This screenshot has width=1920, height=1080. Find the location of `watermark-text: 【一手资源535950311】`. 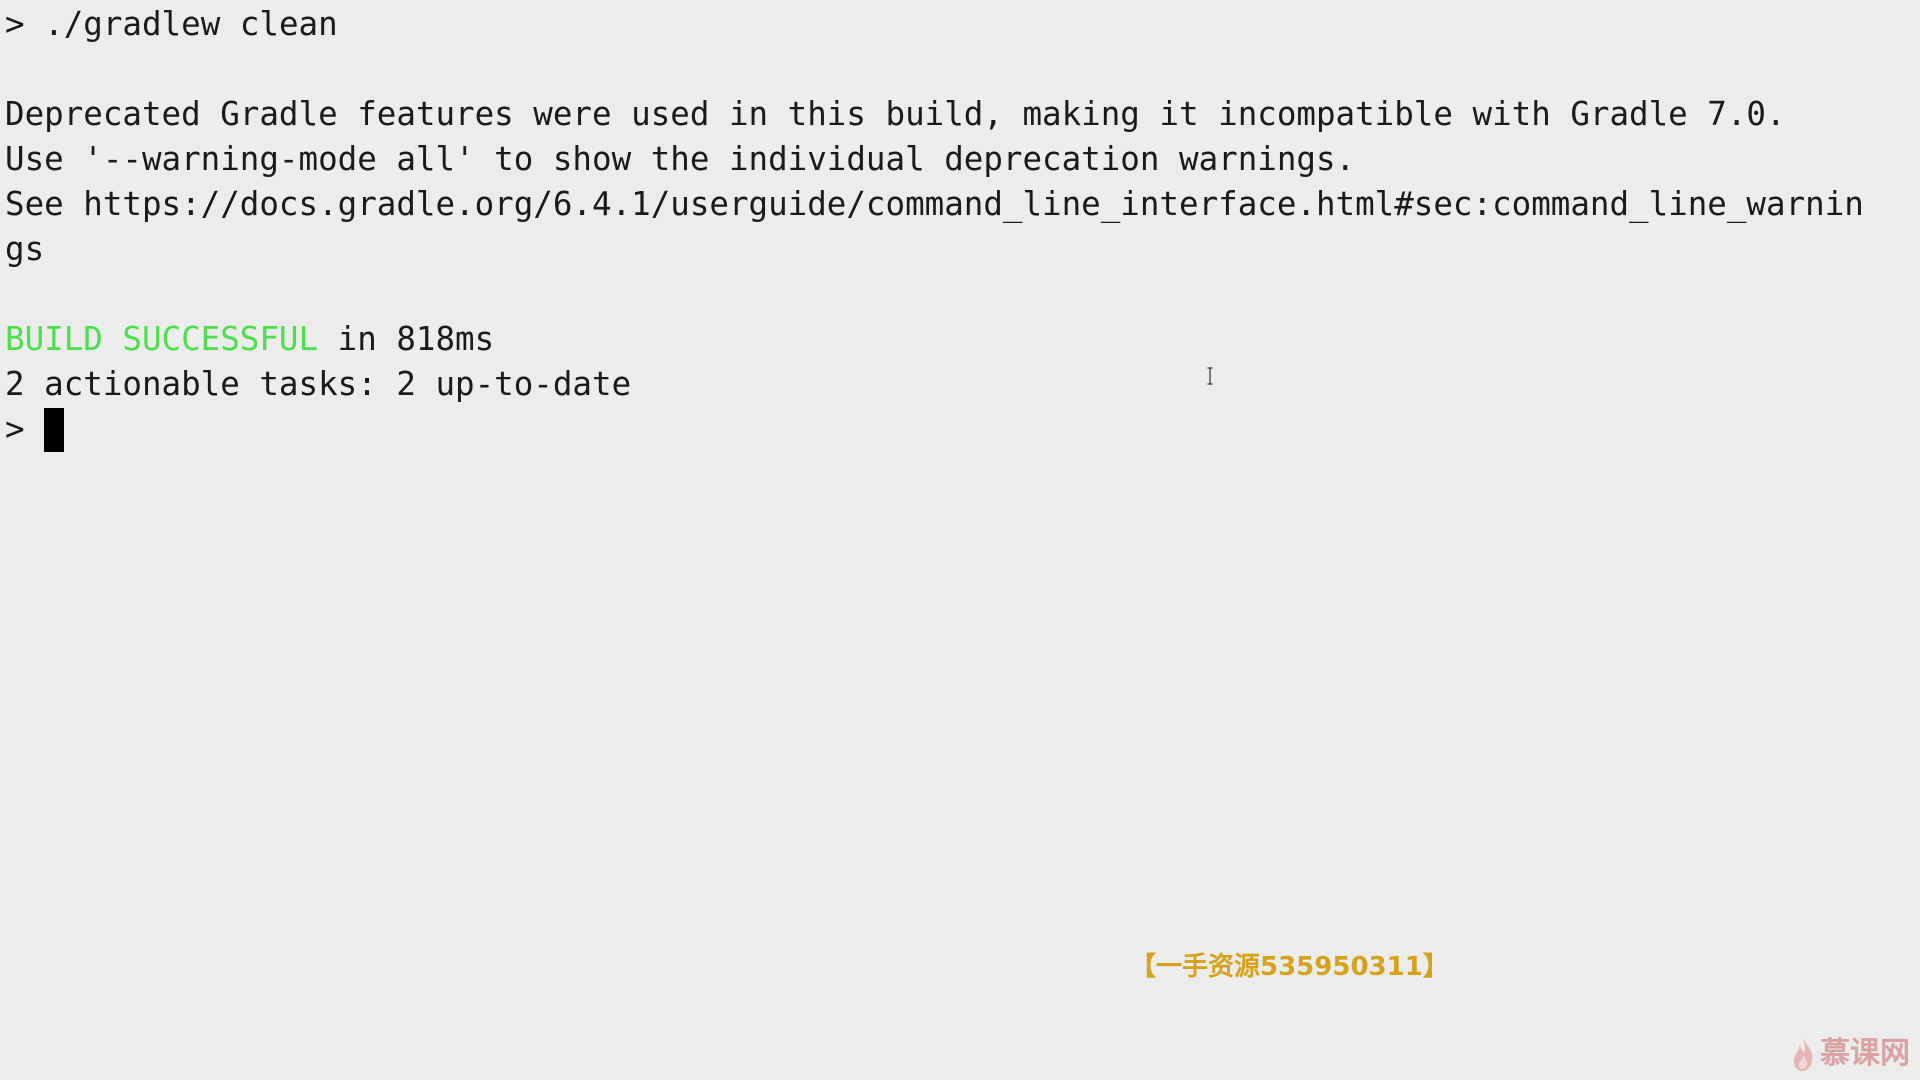

watermark-text: 【一手资源535950311】 is located at coordinates (1289, 967).